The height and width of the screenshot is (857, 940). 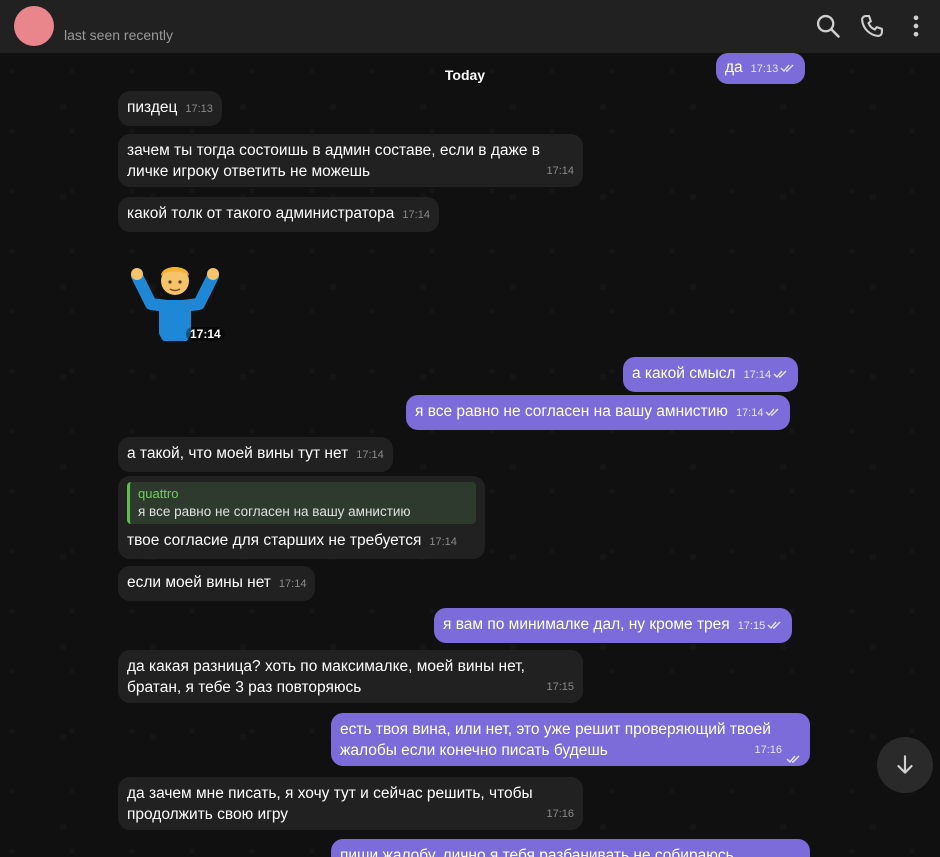 What do you see at coordinates (255, 454) in the screenshot?
I see `message-incoming: а такой, что моей вины тут нет 17:14` at bounding box center [255, 454].